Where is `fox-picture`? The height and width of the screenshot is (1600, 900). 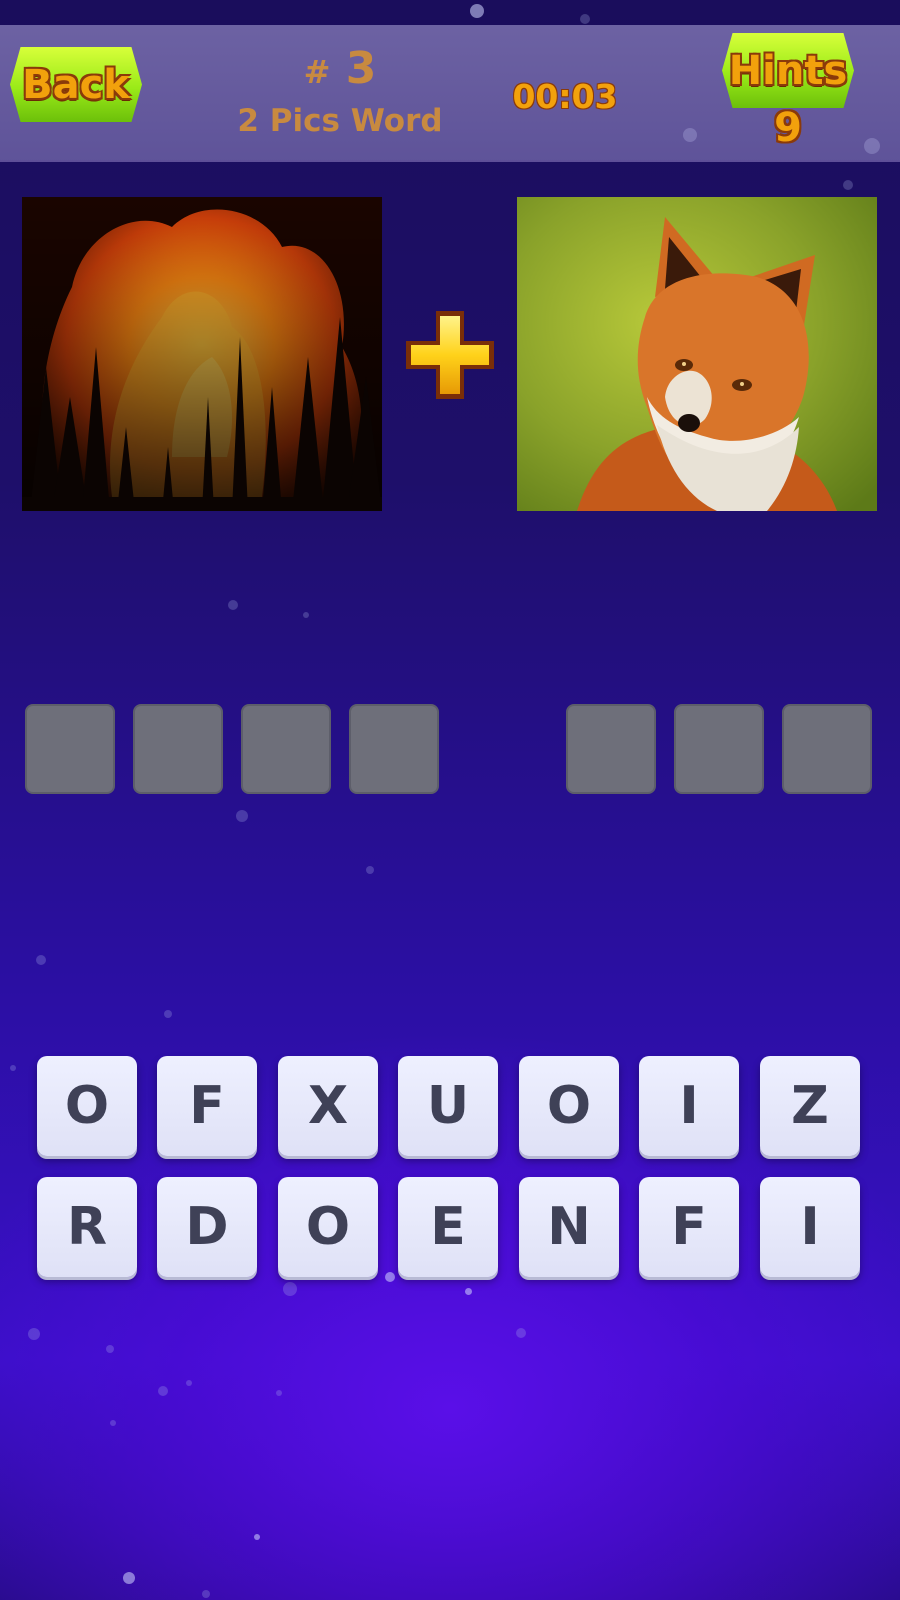 fox-picture is located at coordinates (697, 354).